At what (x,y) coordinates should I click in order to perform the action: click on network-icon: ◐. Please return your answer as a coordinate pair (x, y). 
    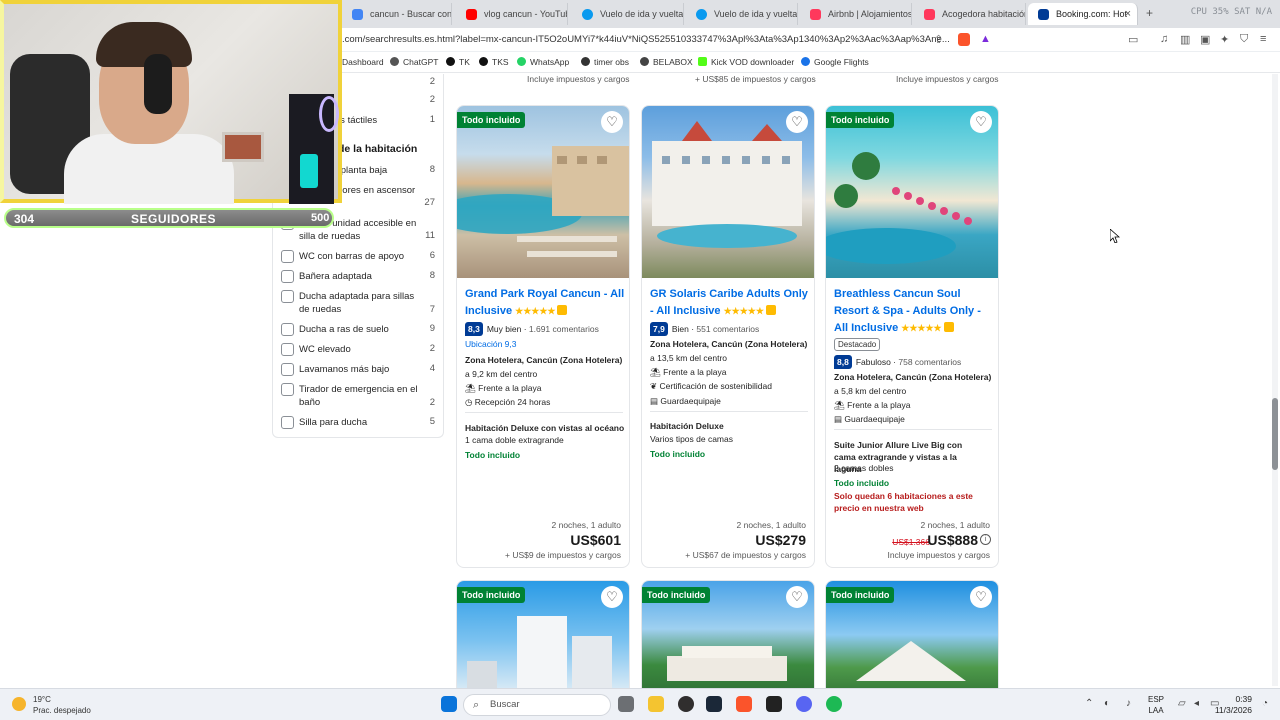
    Looking at the image, I should click on (1107, 703).